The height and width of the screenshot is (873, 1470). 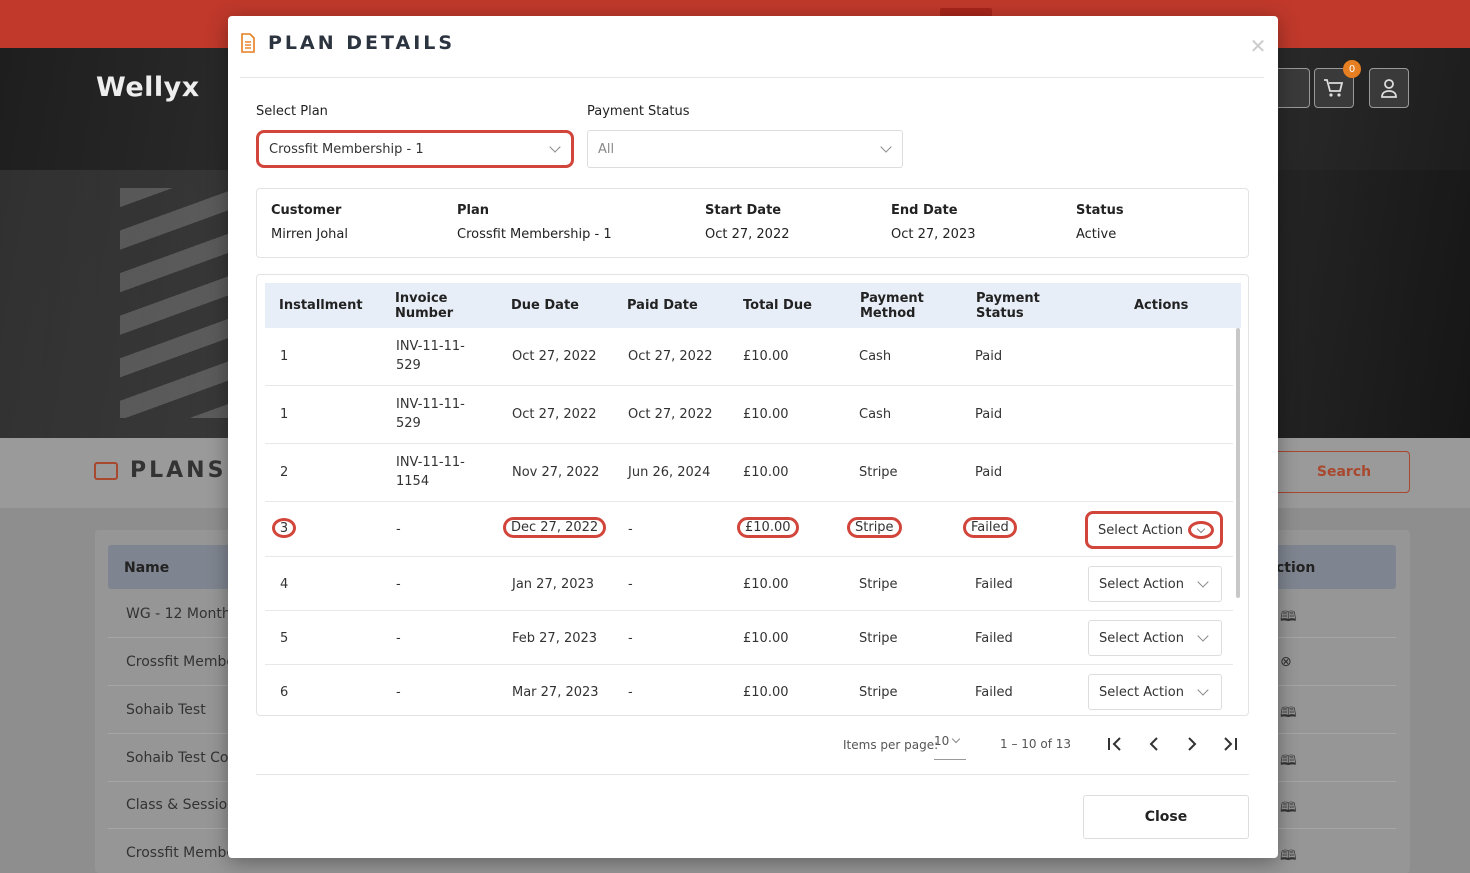 I want to click on plans-header-name: Name, so click(x=147, y=568).